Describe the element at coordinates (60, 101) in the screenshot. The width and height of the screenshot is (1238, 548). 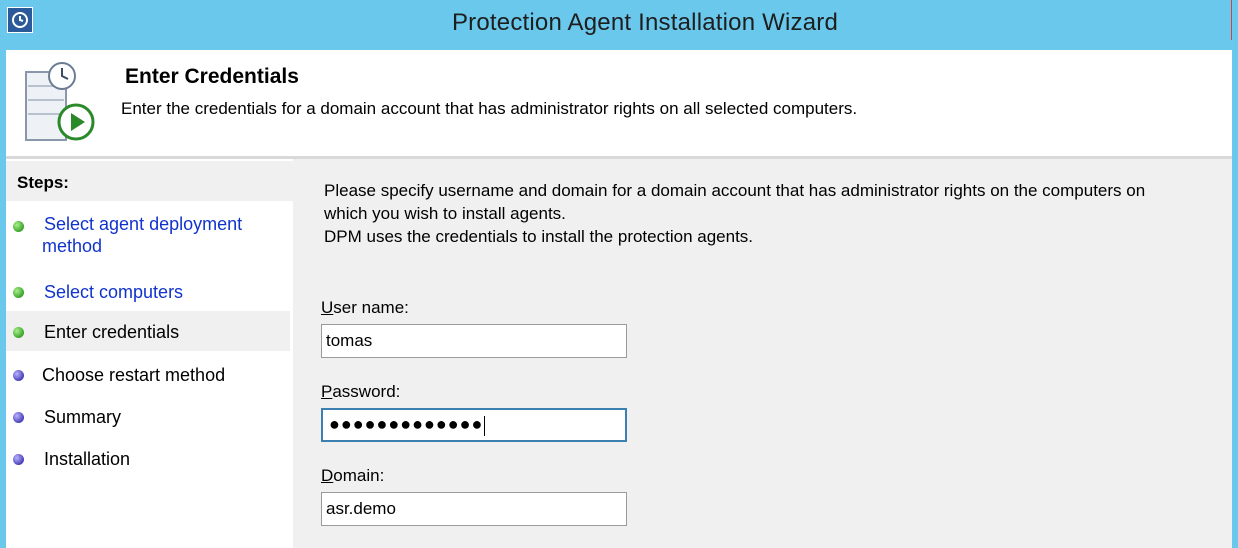
I see `protection-agent-icon` at that location.